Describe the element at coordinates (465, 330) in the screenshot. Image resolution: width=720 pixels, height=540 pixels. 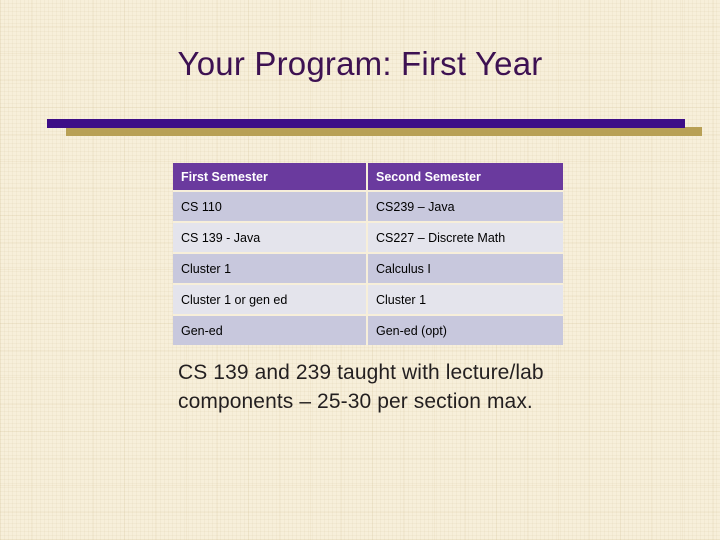
I see `cell-second-semester: Gen-ed (opt)` at that location.